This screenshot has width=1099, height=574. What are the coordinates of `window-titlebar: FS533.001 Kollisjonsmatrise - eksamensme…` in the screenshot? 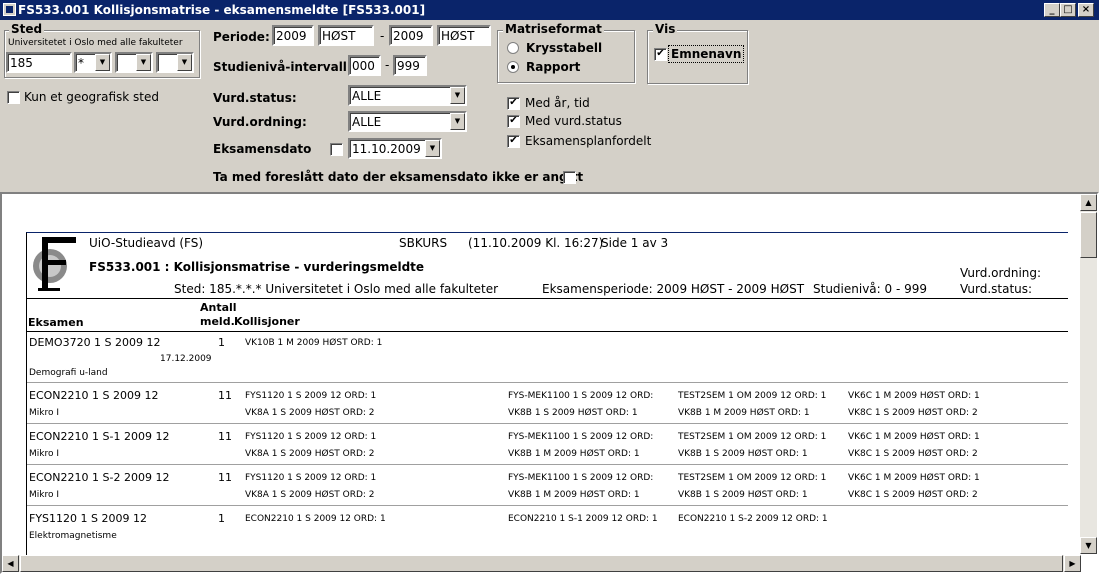 It's located at (549, 10).